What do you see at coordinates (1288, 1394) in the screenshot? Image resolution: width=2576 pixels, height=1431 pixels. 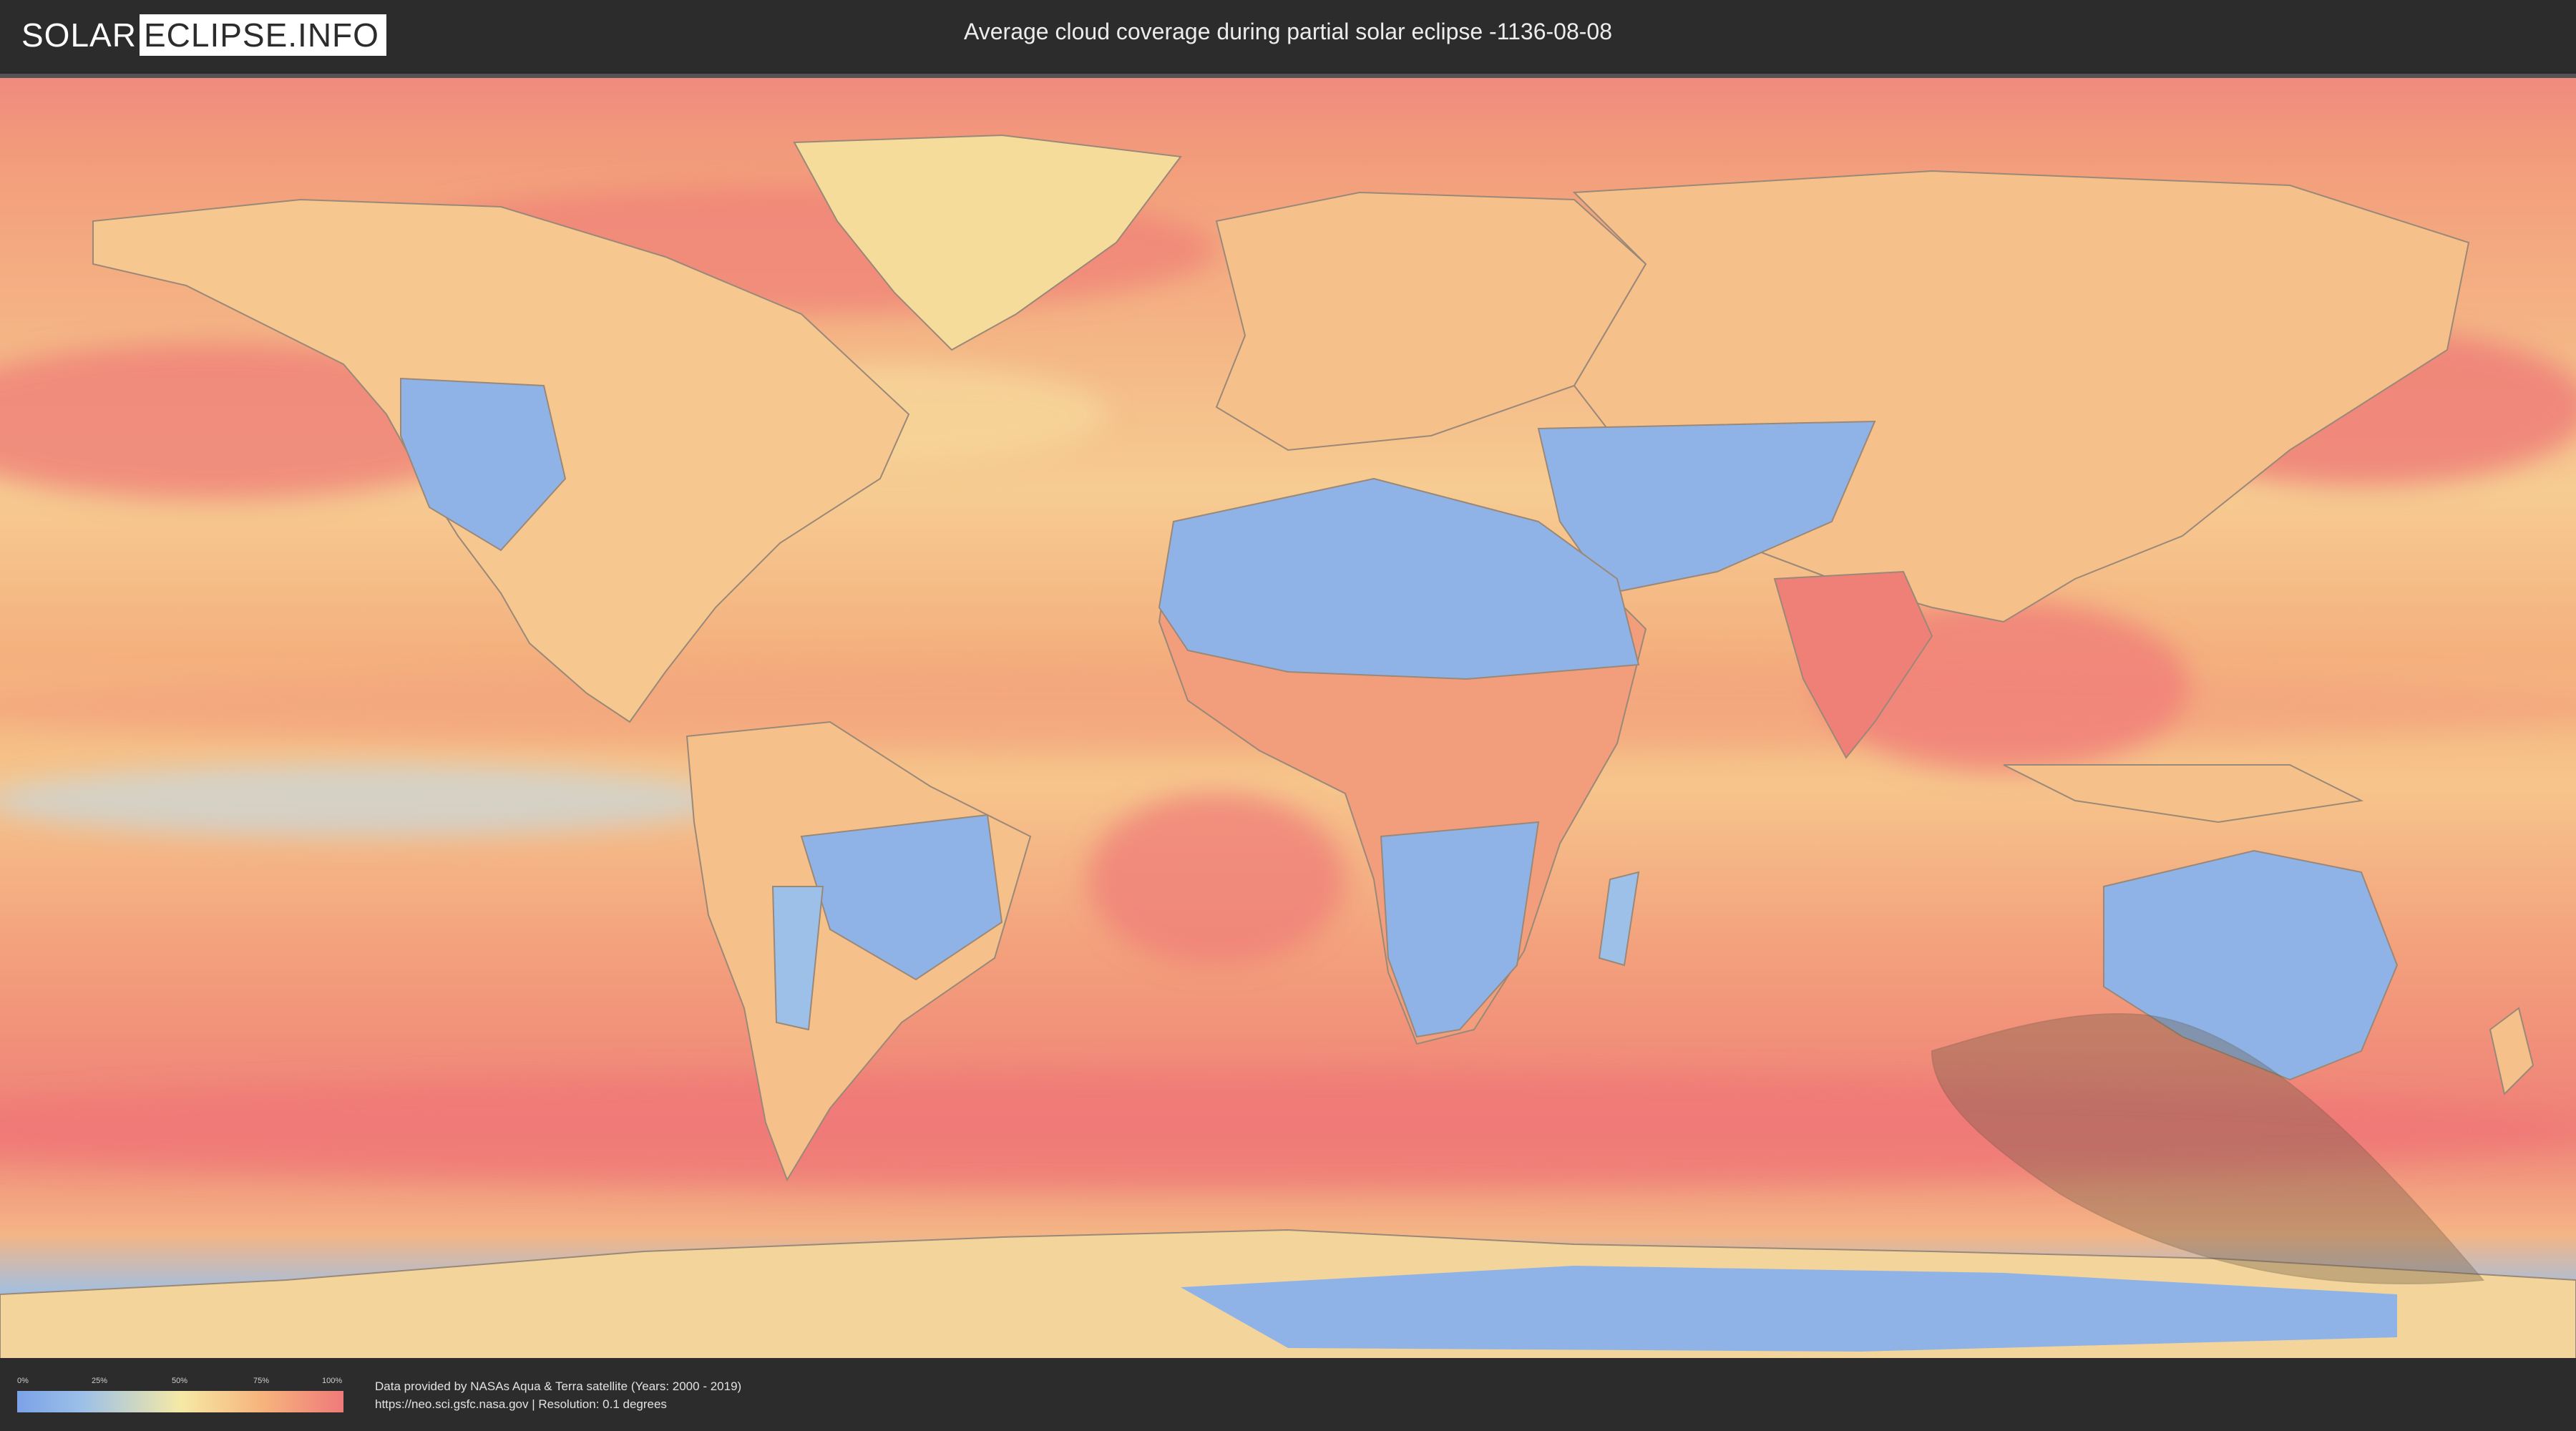 I see `footer` at bounding box center [1288, 1394].